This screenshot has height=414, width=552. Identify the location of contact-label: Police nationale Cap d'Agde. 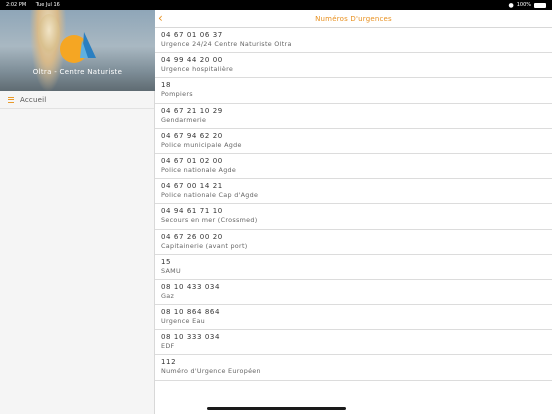
(210, 195).